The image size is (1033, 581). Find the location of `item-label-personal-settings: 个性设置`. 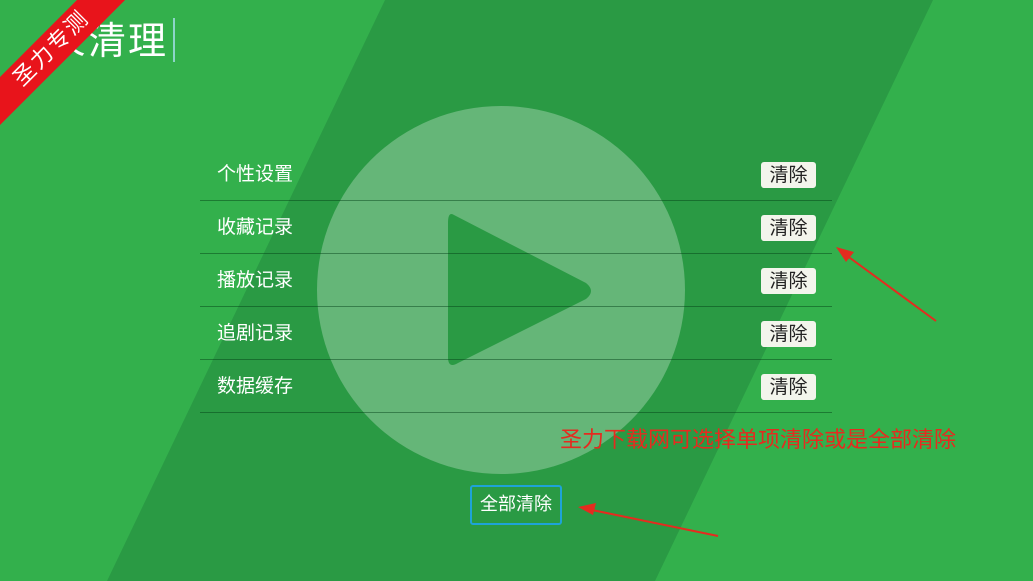

item-label-personal-settings: 个性设置 is located at coordinates (255, 174).